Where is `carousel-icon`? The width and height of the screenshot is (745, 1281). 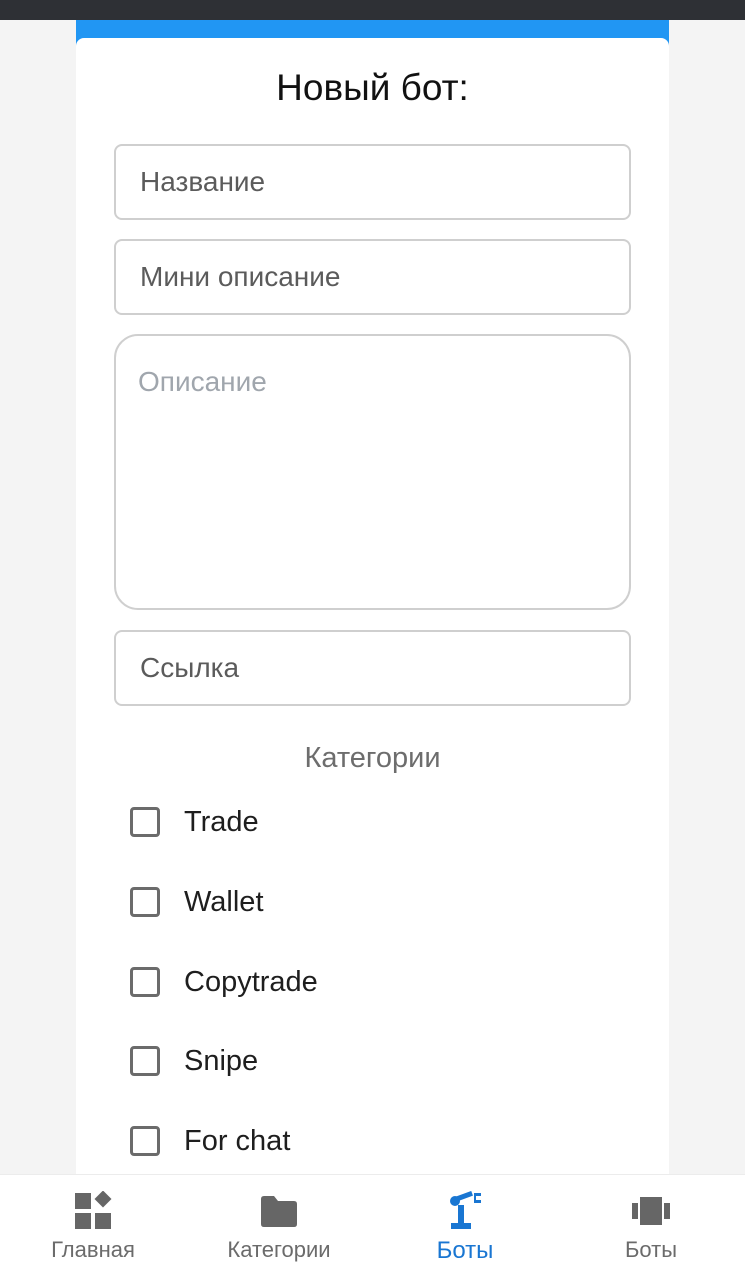 carousel-icon is located at coordinates (651, 1211).